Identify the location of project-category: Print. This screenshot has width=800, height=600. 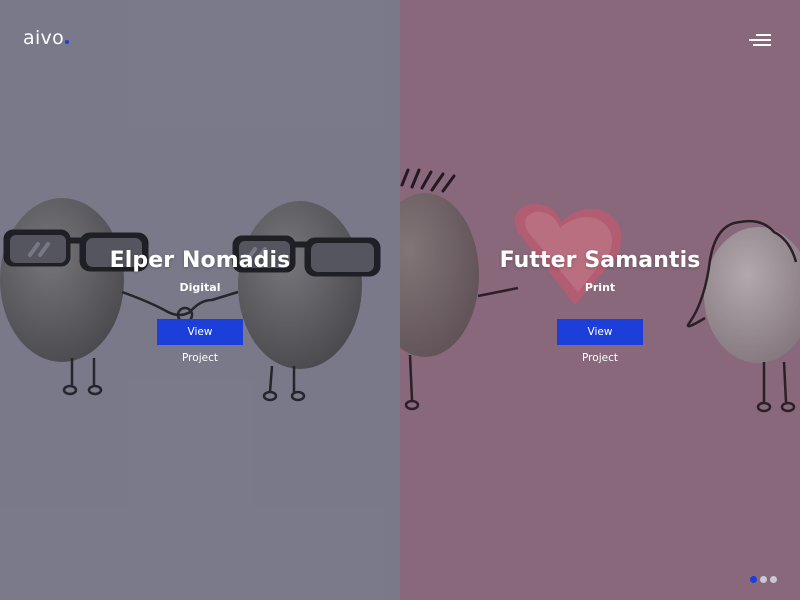
(600, 287).